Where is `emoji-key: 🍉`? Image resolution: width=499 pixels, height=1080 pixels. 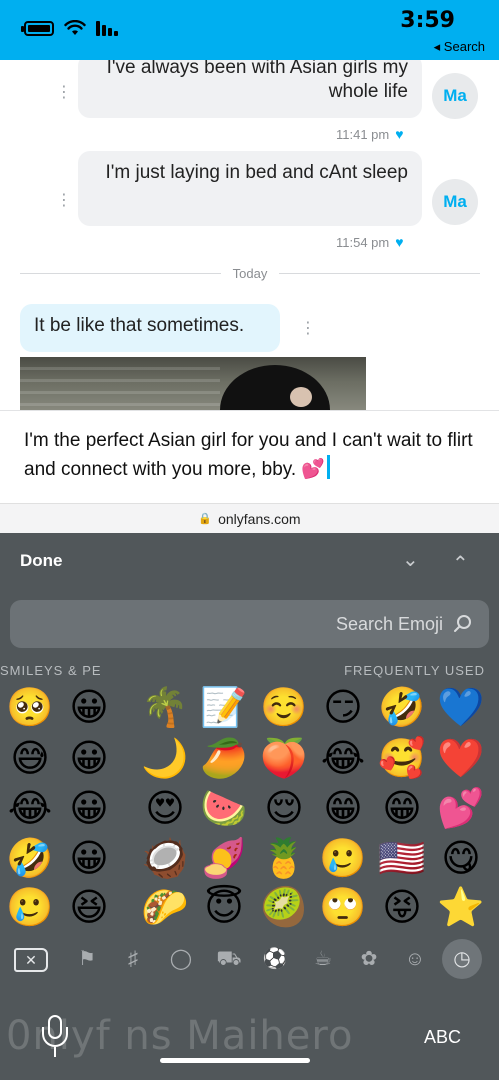
emoji-key: 🍉 is located at coordinates (224, 809).